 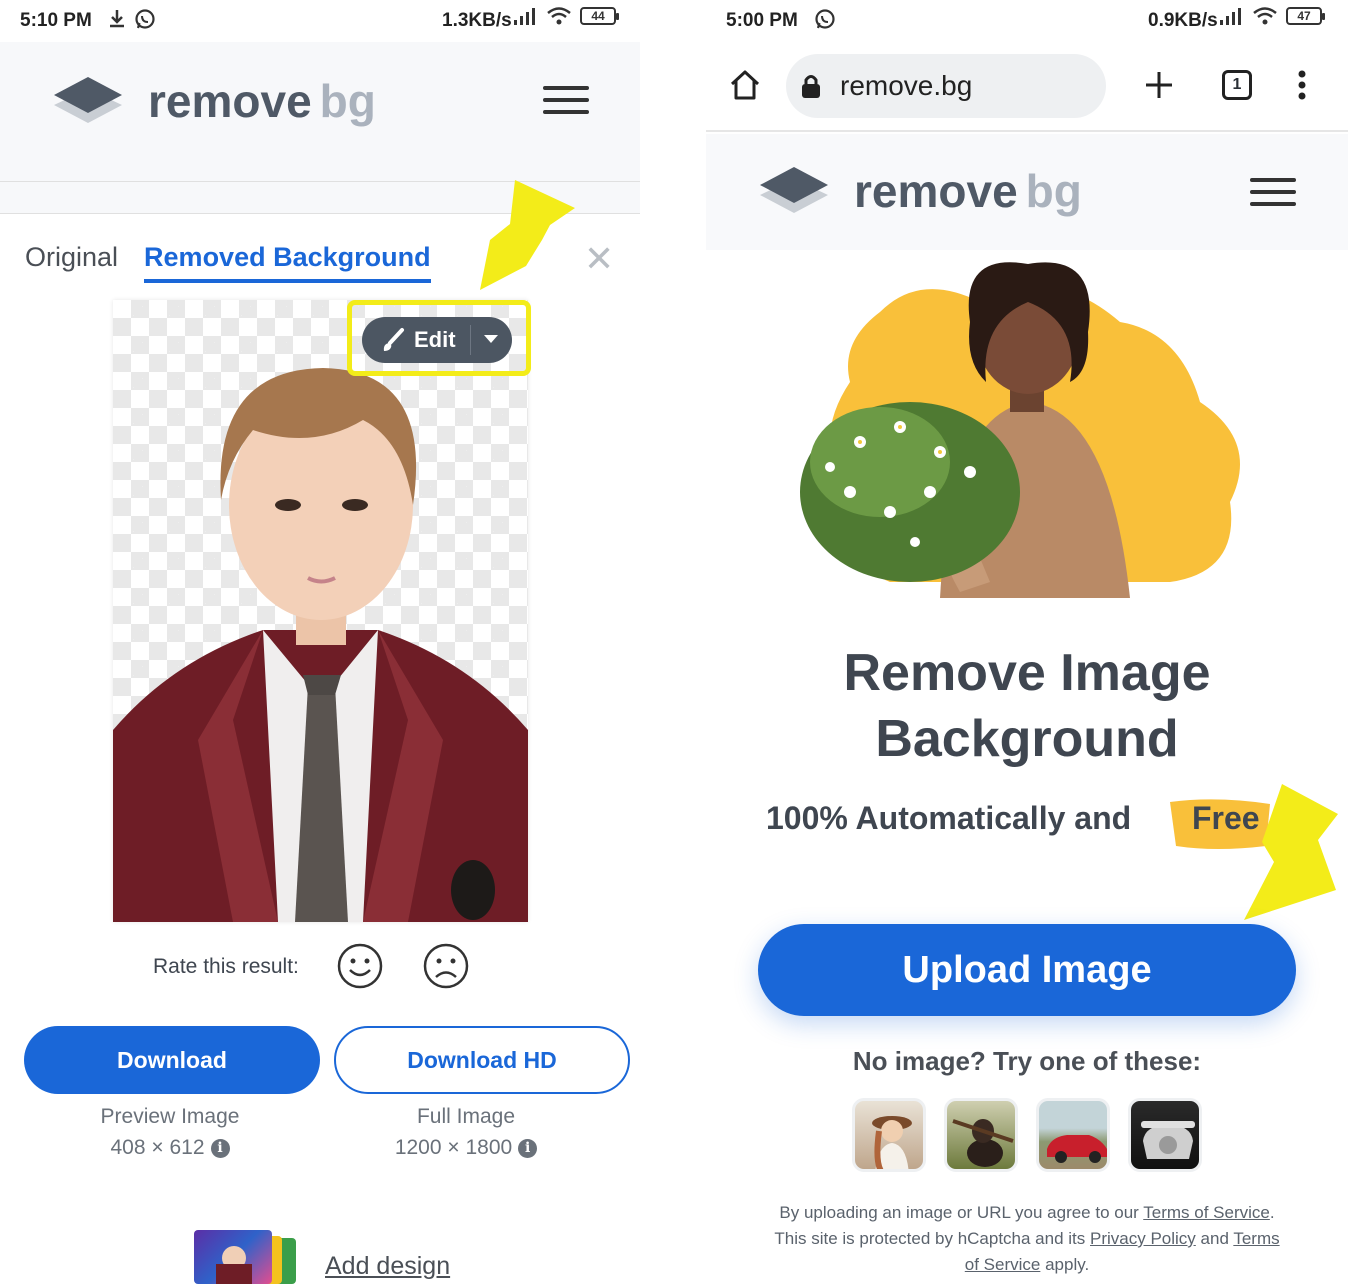 I want to click on divider, so click(x=320, y=171).